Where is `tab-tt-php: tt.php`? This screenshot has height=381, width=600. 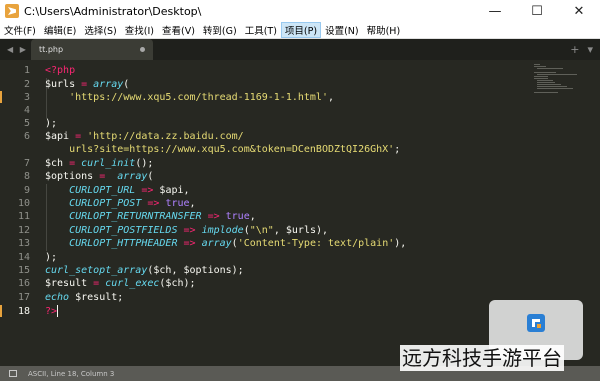
tab-tt-php: tt.php is located at coordinates (92, 49).